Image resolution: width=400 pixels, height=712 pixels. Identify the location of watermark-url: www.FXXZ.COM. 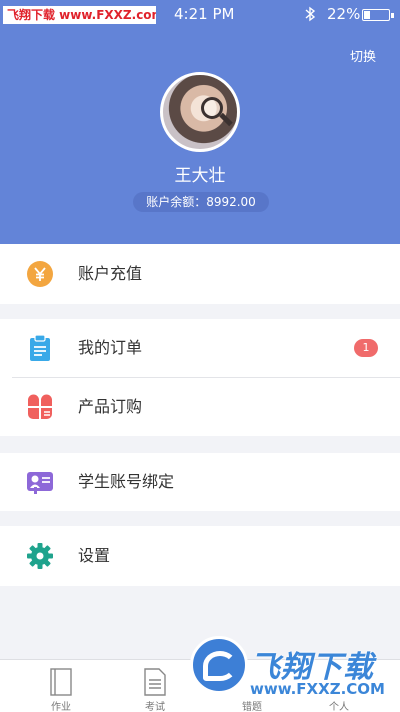
(317, 689).